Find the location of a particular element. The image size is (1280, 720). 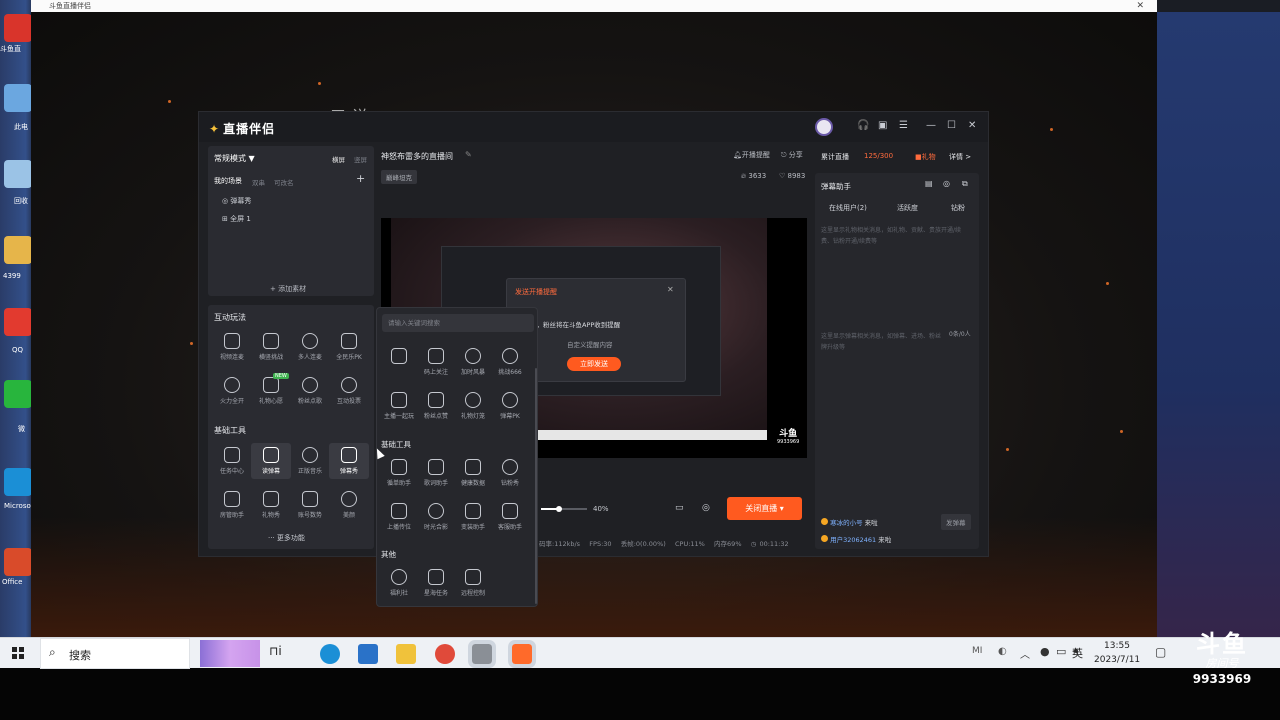

app-running-icon is located at coordinates (482, 654).